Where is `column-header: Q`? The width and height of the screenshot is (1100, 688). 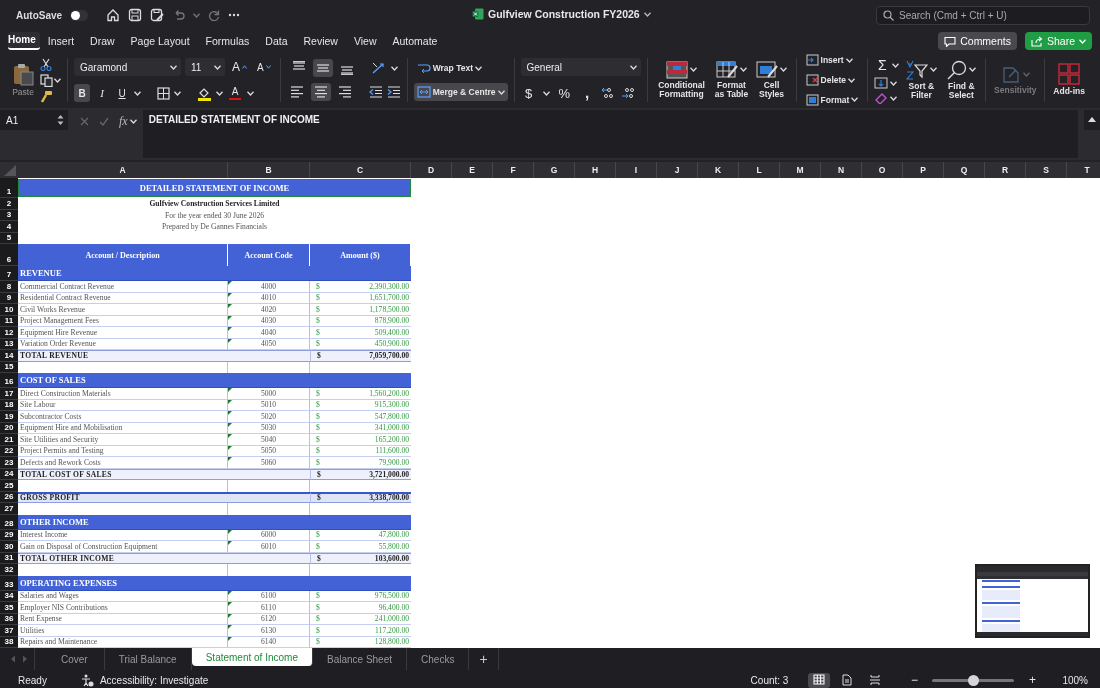
column-header: Q is located at coordinates (964, 170).